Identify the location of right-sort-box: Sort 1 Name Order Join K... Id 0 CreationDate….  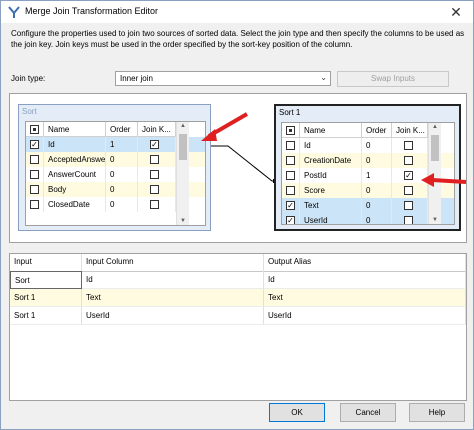
(367, 167).